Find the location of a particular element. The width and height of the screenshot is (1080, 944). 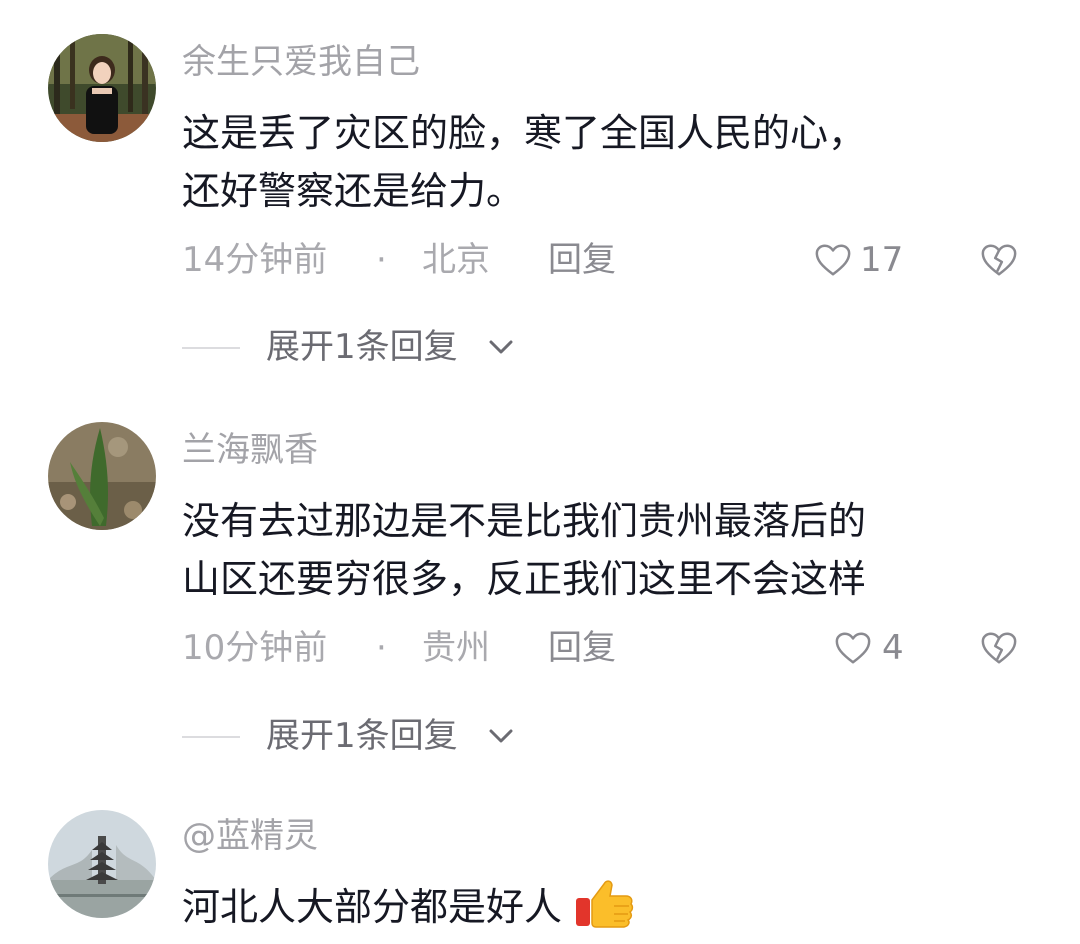

comment-meta: 10分钟前 · 贵州 回复 4 is located at coordinates (612, 648).